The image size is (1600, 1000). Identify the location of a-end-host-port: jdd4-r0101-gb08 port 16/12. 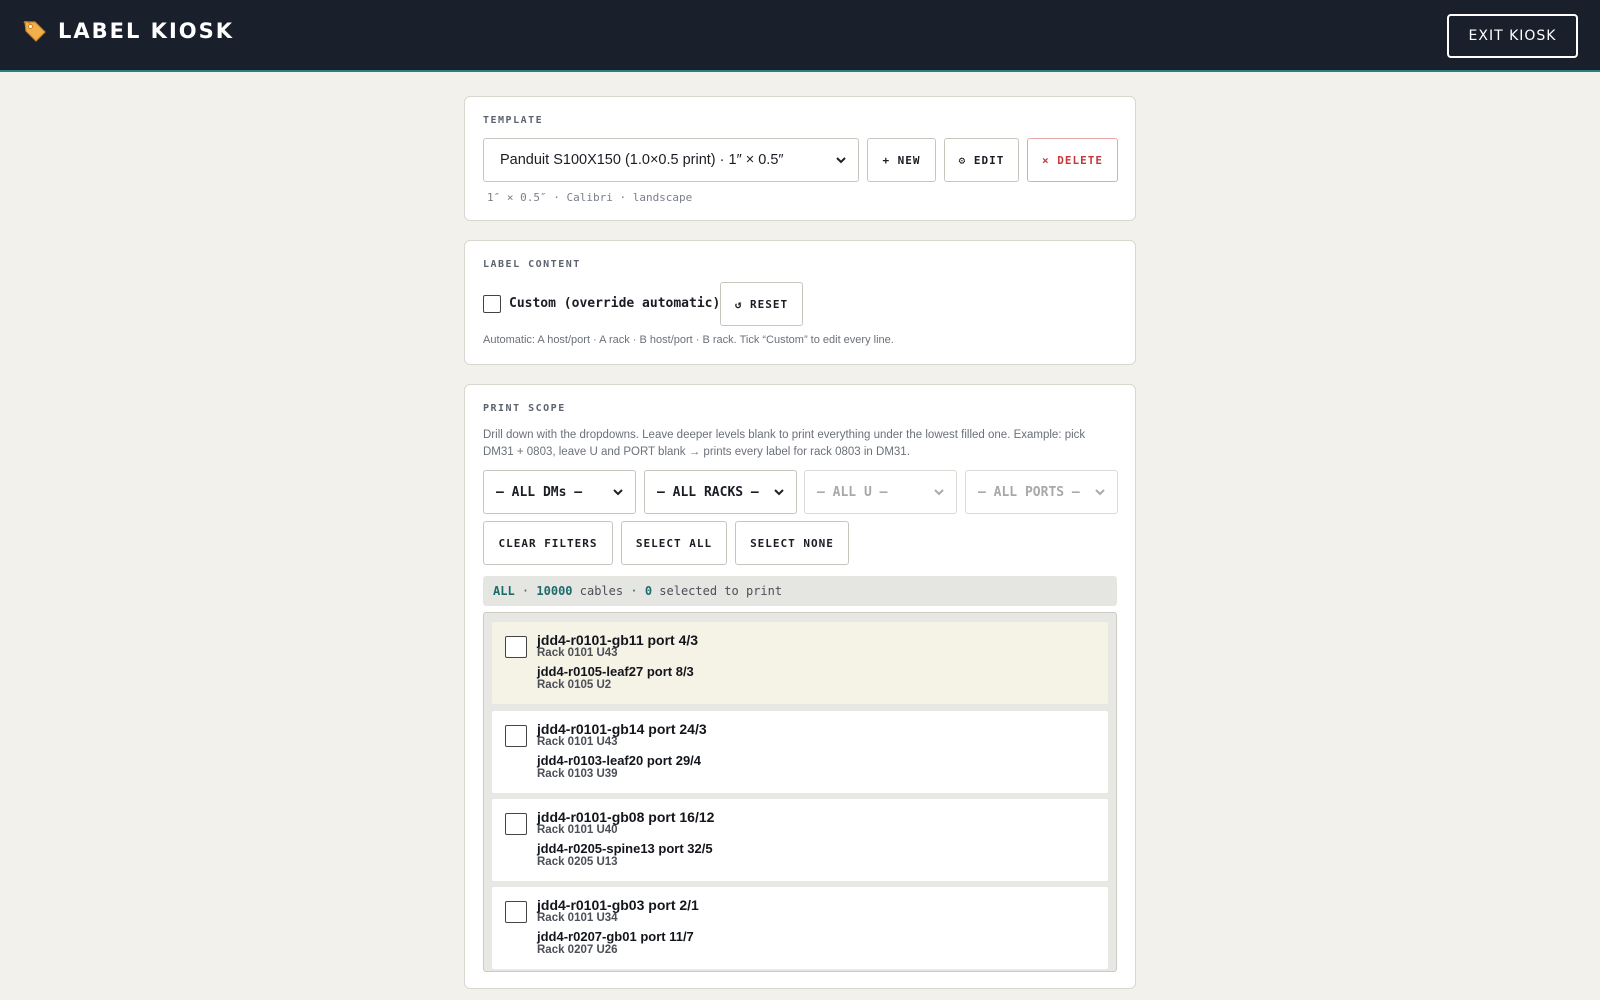
(626, 817).